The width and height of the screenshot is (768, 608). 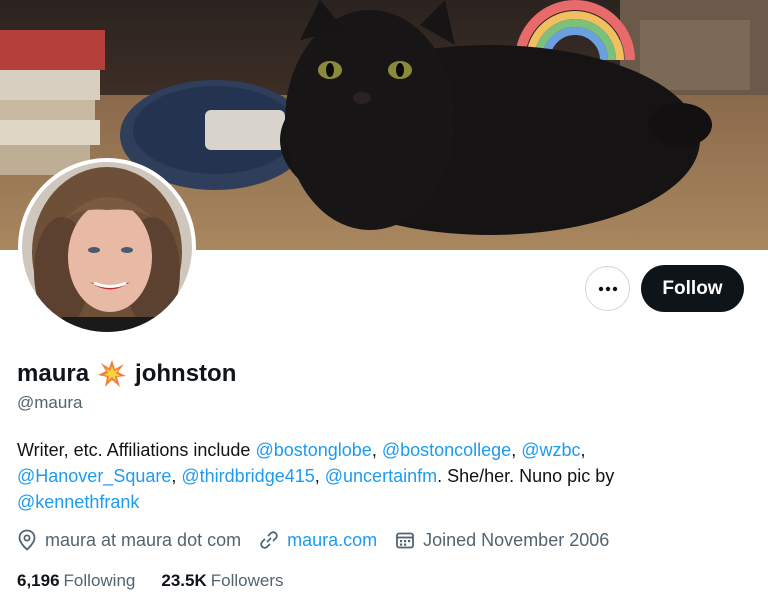 I want to click on joined-item: Joined November 2006, so click(x=502, y=540).